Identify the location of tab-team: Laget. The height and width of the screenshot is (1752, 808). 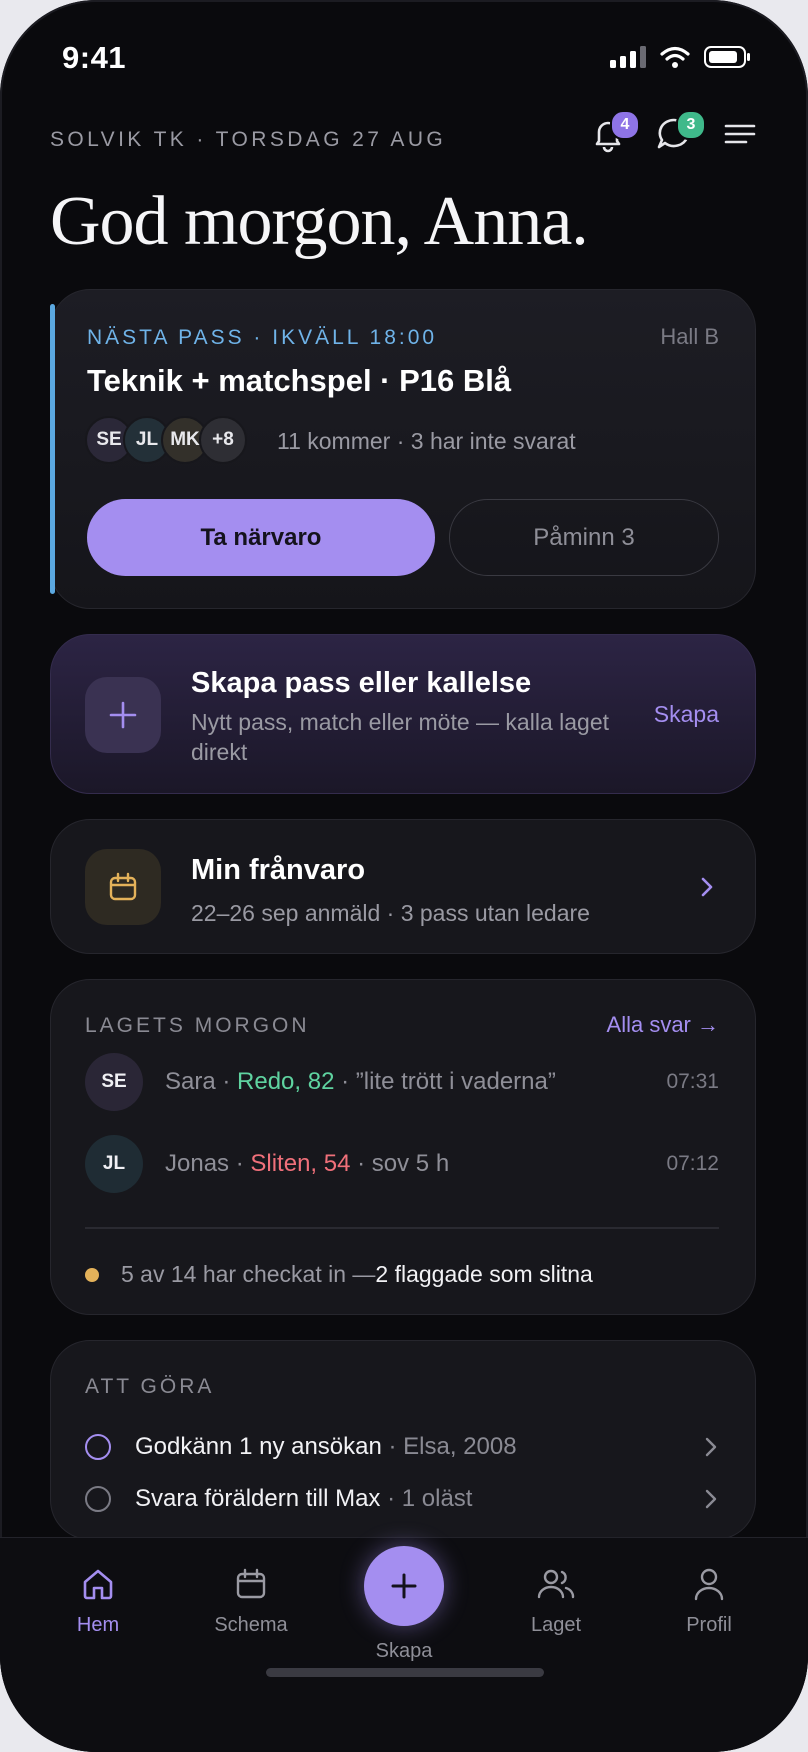
(556, 1601).